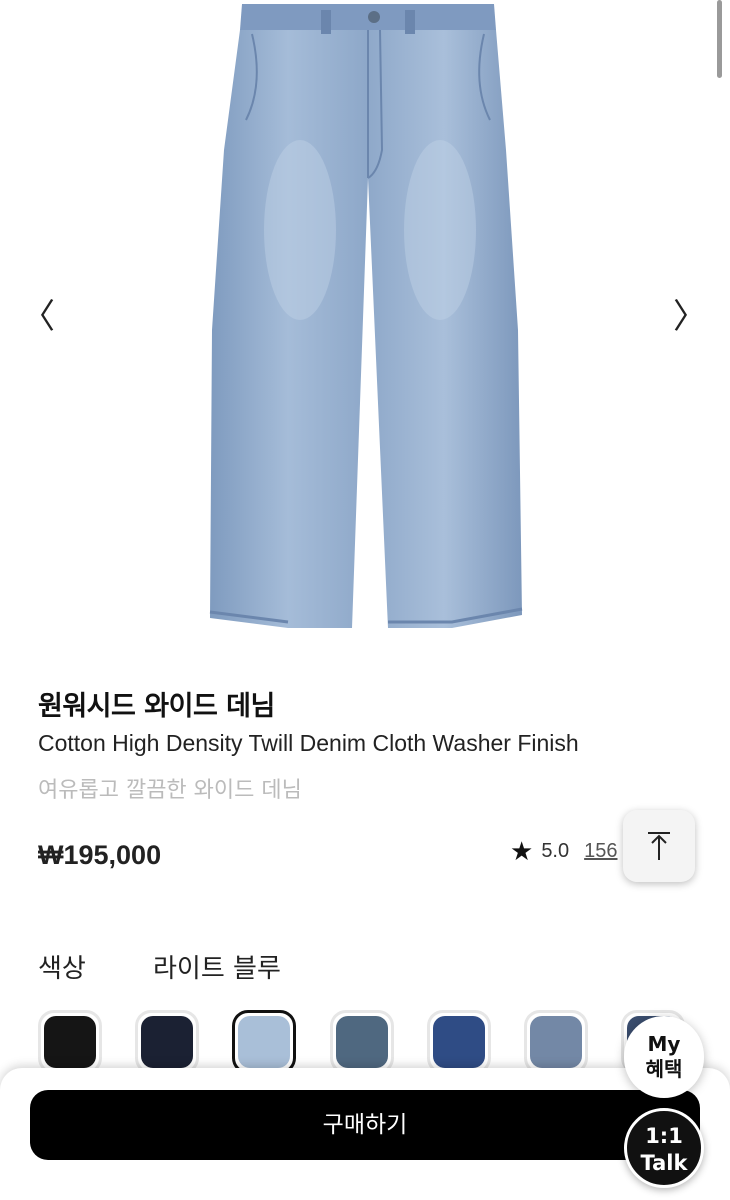 The image size is (730, 1200). I want to click on previous-image-icon: 〈, so click(38, 317).